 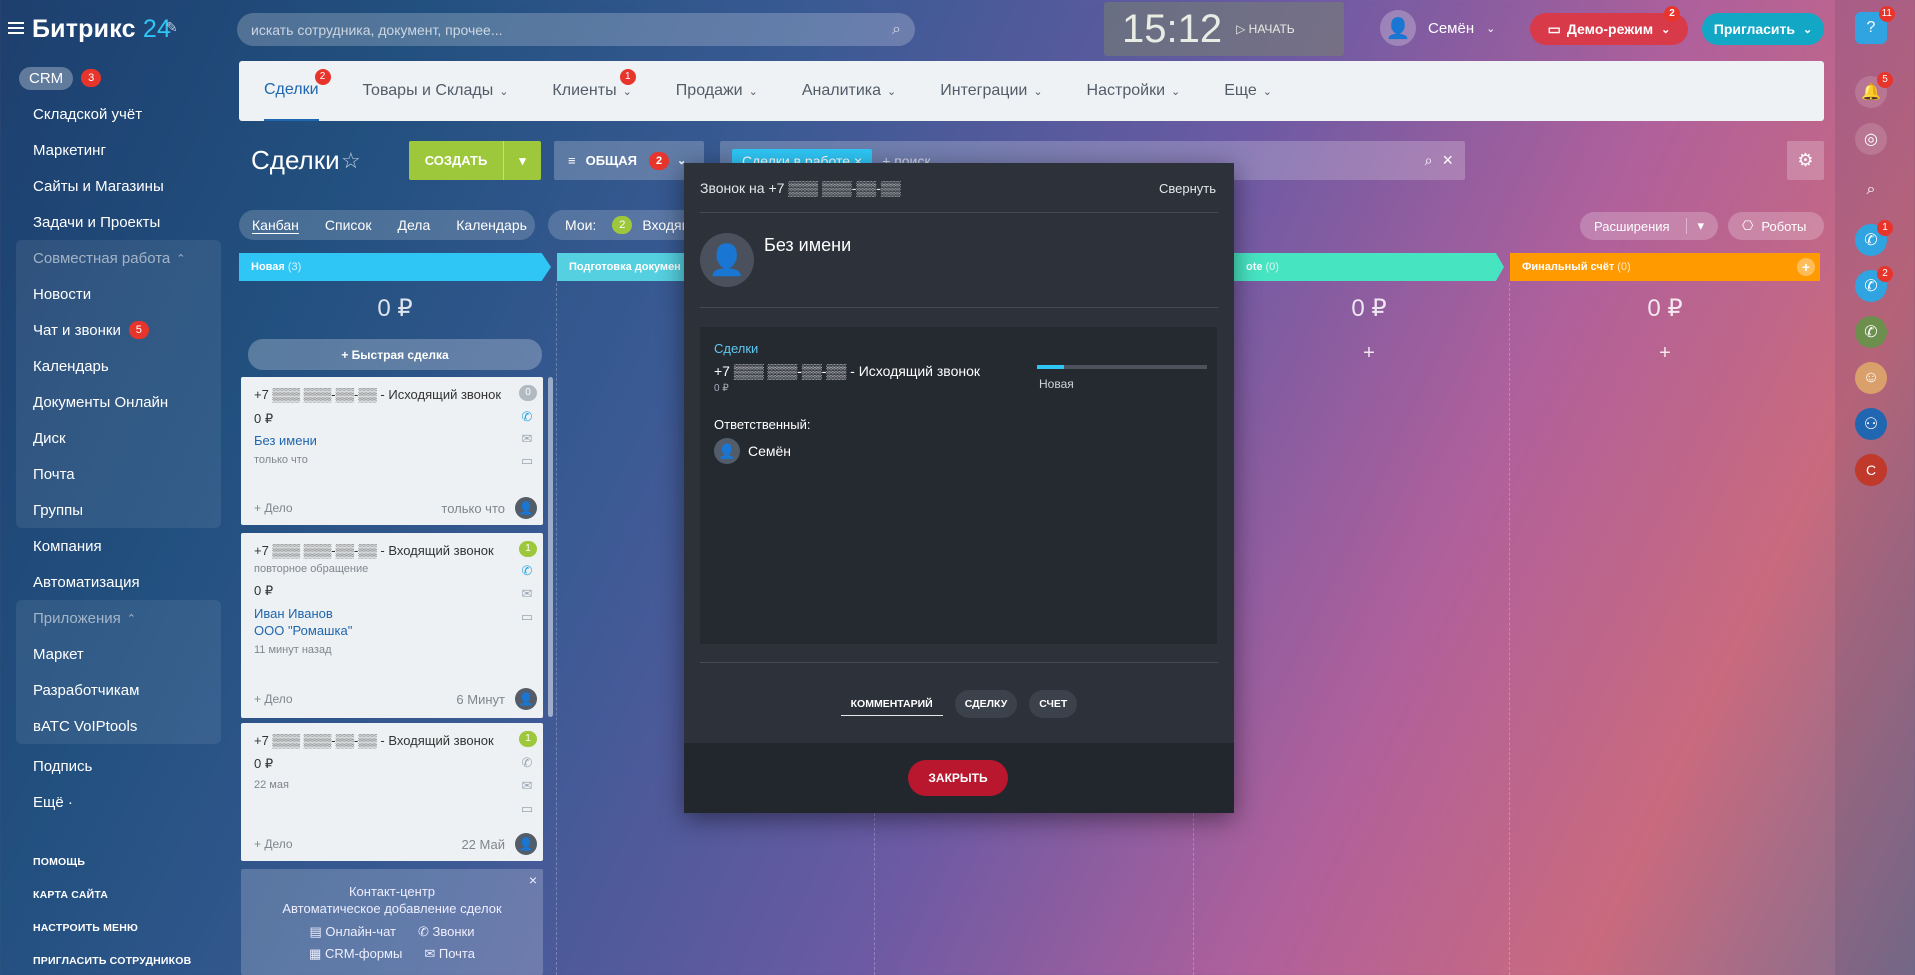 I want to click on view-activities: Дела, so click(x=413, y=225).